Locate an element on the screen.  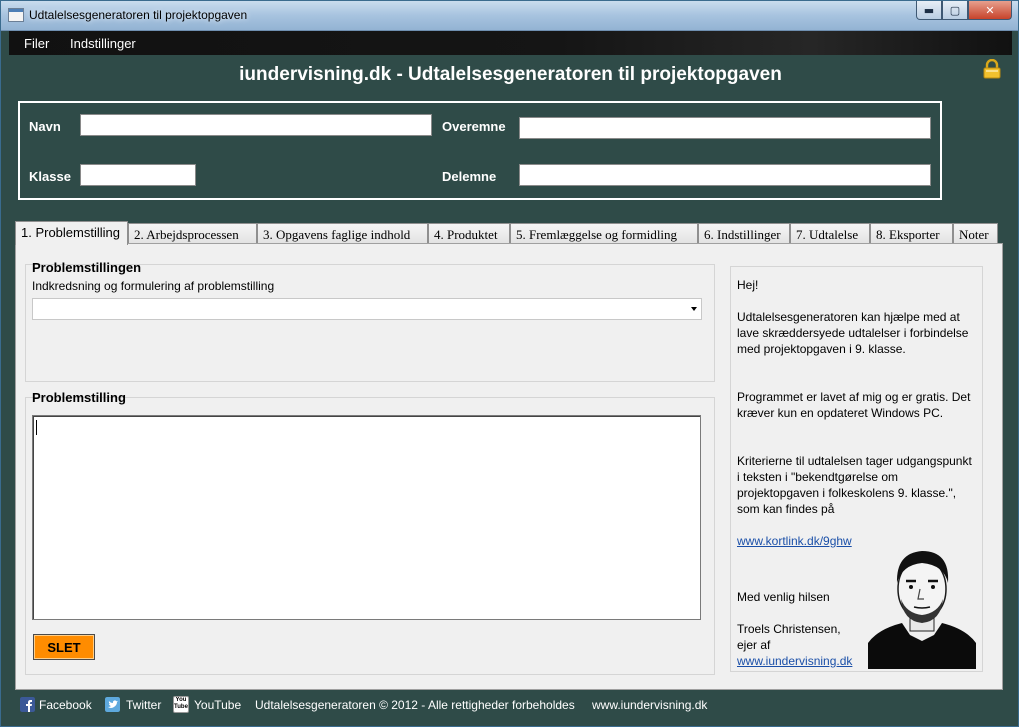
close-button: ✕ is located at coordinates (990, 10).